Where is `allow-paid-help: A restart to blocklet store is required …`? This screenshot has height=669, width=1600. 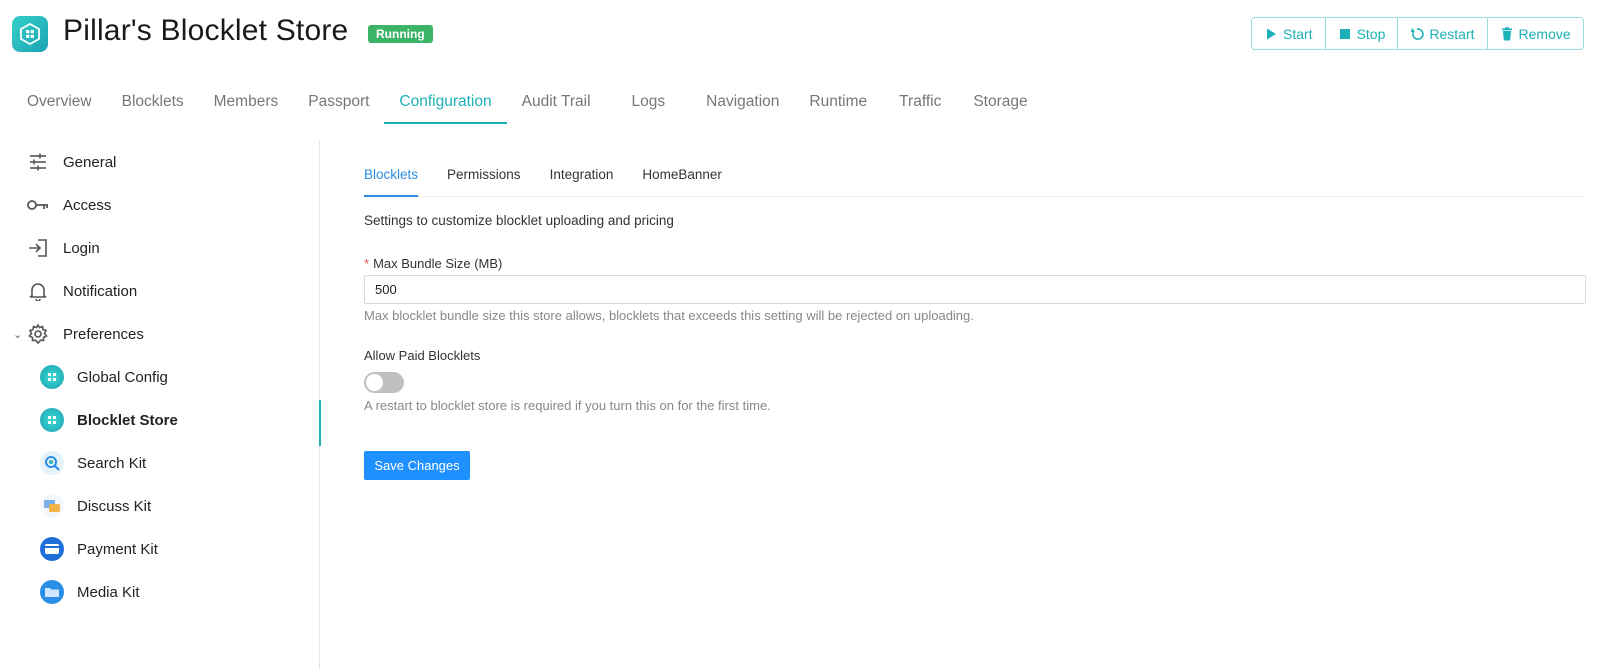 allow-paid-help: A restart to blocklet store is required … is located at coordinates (567, 405).